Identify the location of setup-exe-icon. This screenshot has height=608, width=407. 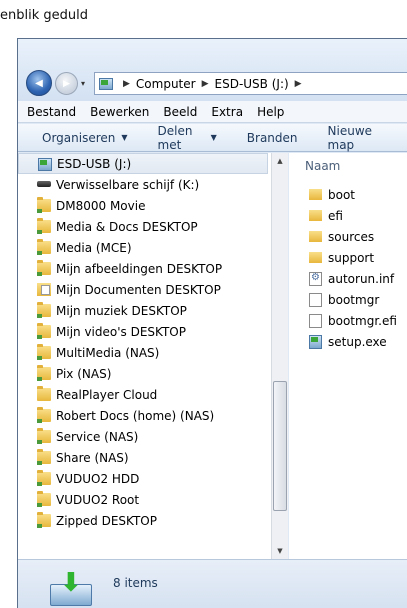
(315, 341).